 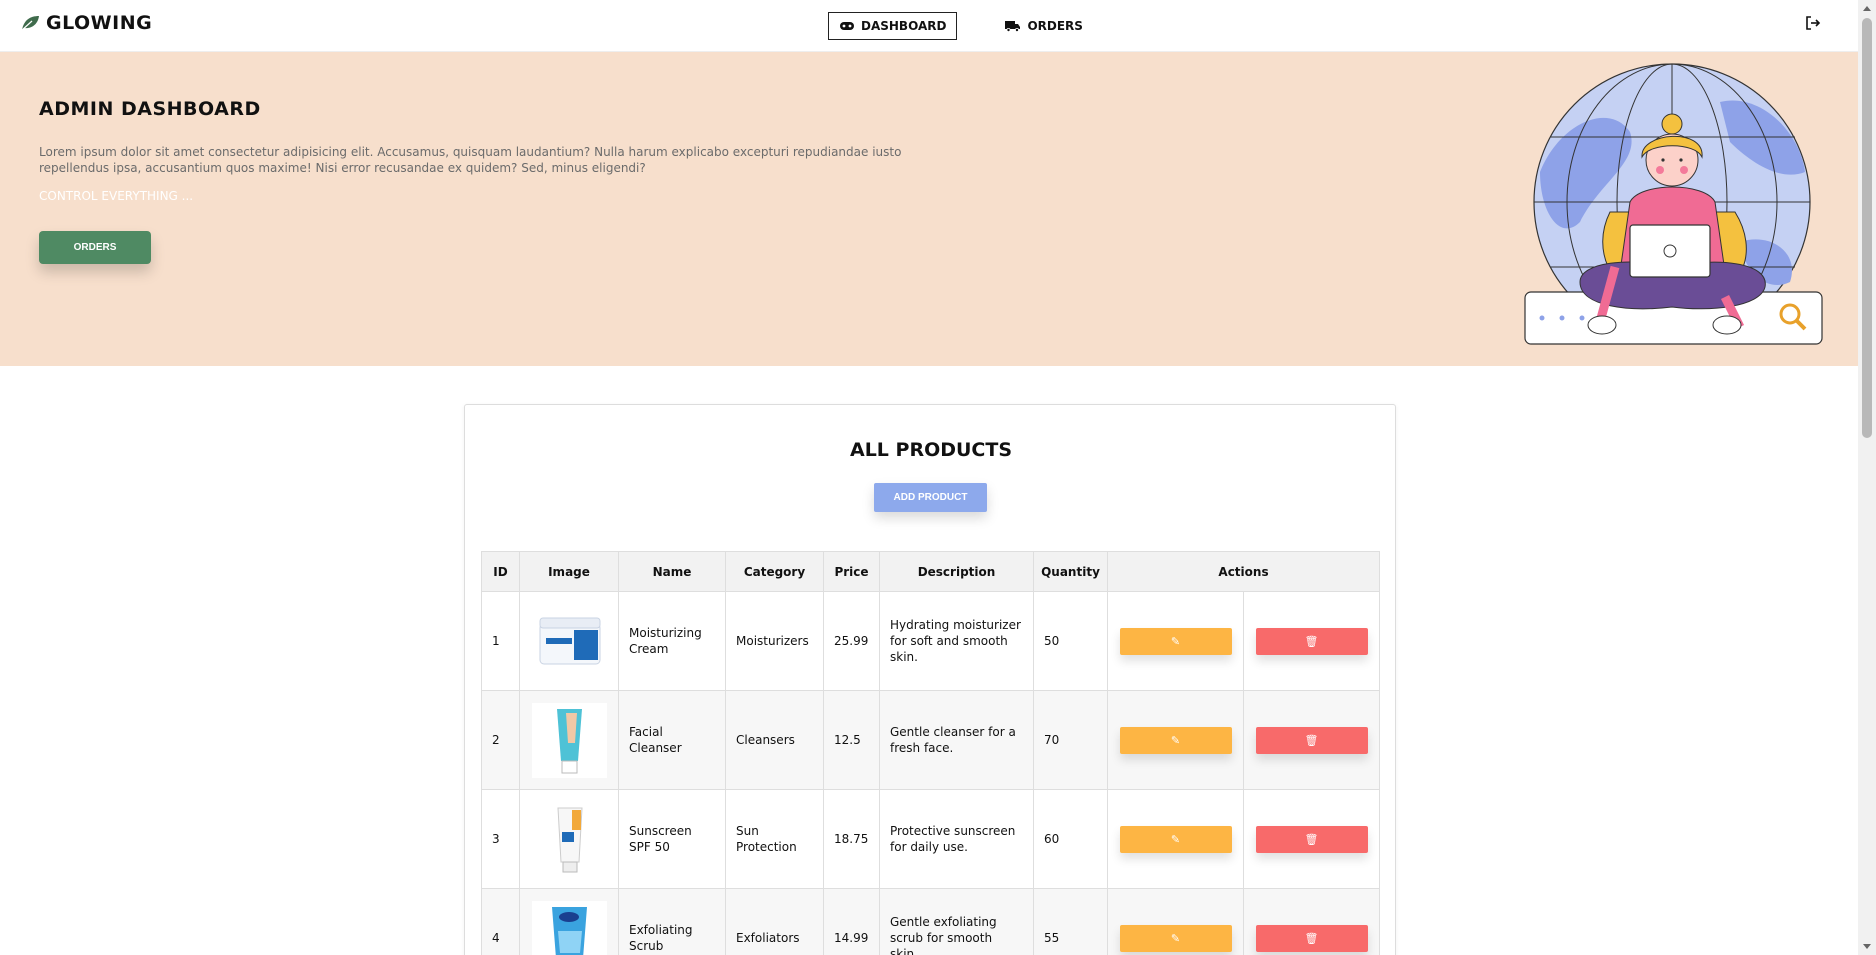 What do you see at coordinates (500, 921) in the screenshot?
I see `cell-id: 4` at bounding box center [500, 921].